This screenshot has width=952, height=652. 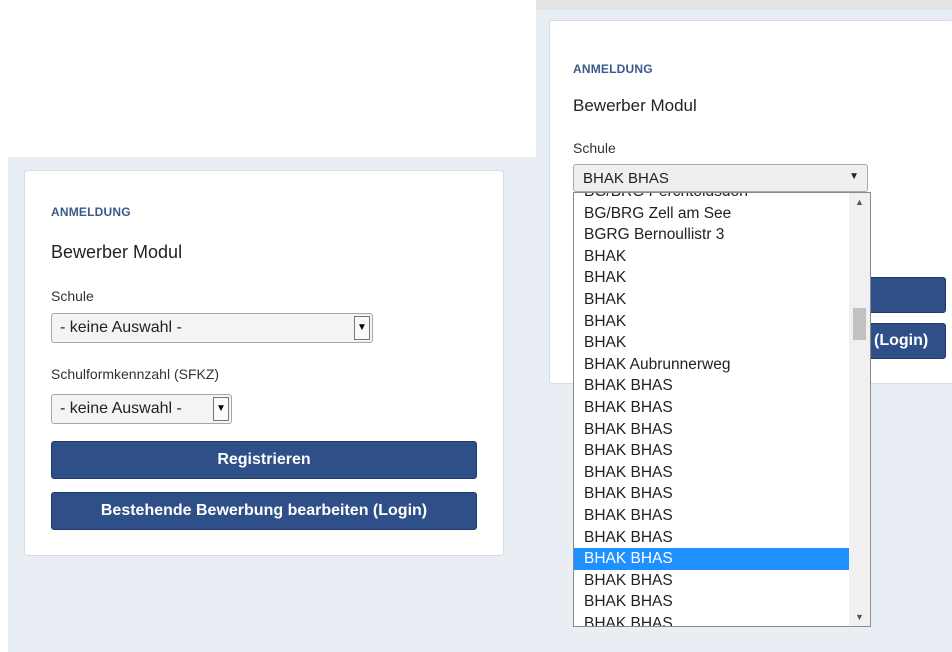 What do you see at coordinates (117, 252) in the screenshot?
I see `page-title: Bewerber Modul` at bounding box center [117, 252].